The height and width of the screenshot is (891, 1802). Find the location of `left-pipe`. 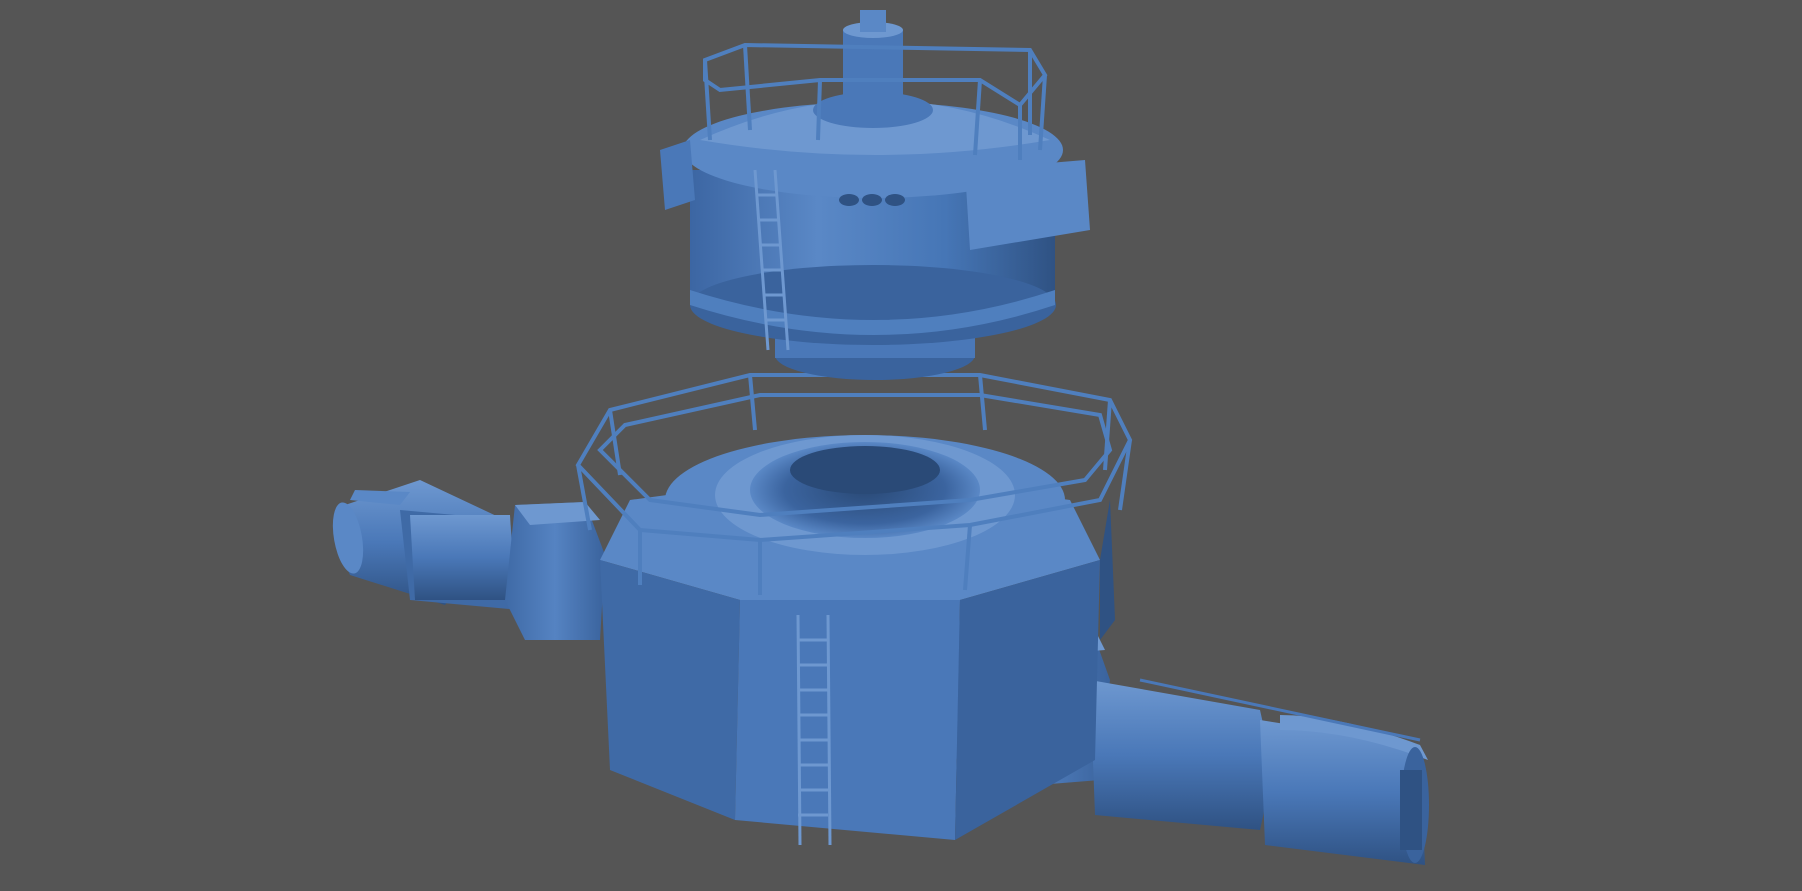

left-pipe is located at coordinates (468, 560).